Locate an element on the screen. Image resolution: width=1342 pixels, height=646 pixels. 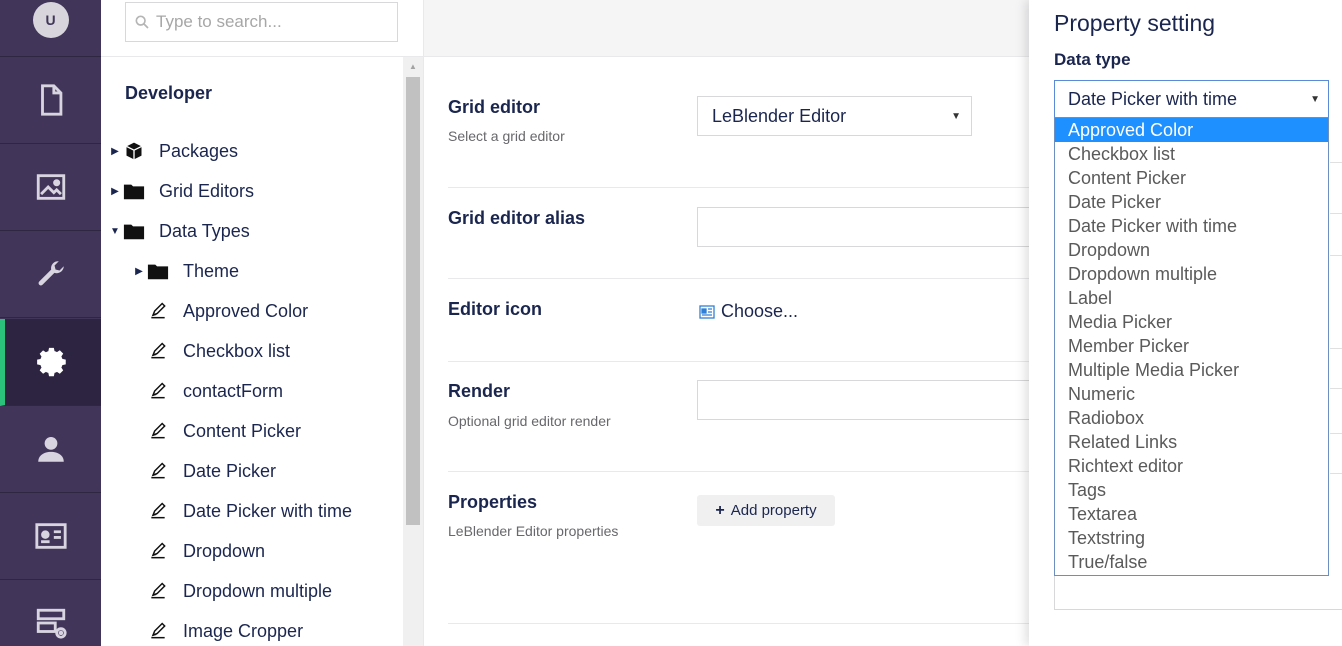
option-tags: Tags is located at coordinates (1191, 490).